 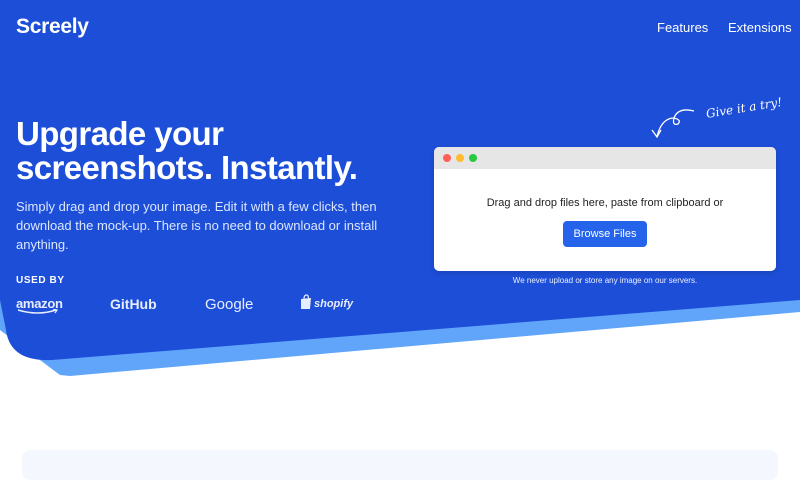 I want to click on nav-link-features: Features, so click(x=682, y=27).